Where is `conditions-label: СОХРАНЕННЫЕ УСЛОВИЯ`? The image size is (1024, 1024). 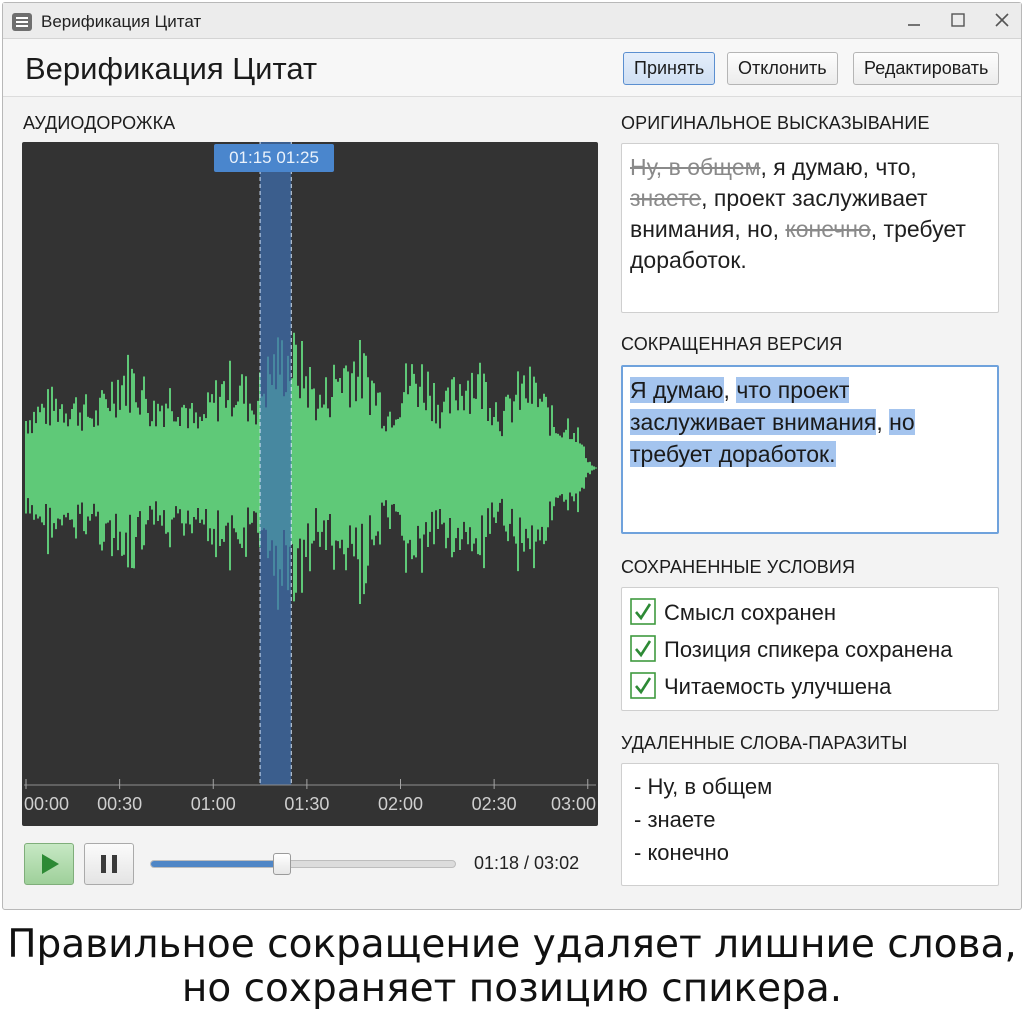 conditions-label: СОХРАНЕННЫЕ УСЛОВИЯ is located at coordinates (738, 567).